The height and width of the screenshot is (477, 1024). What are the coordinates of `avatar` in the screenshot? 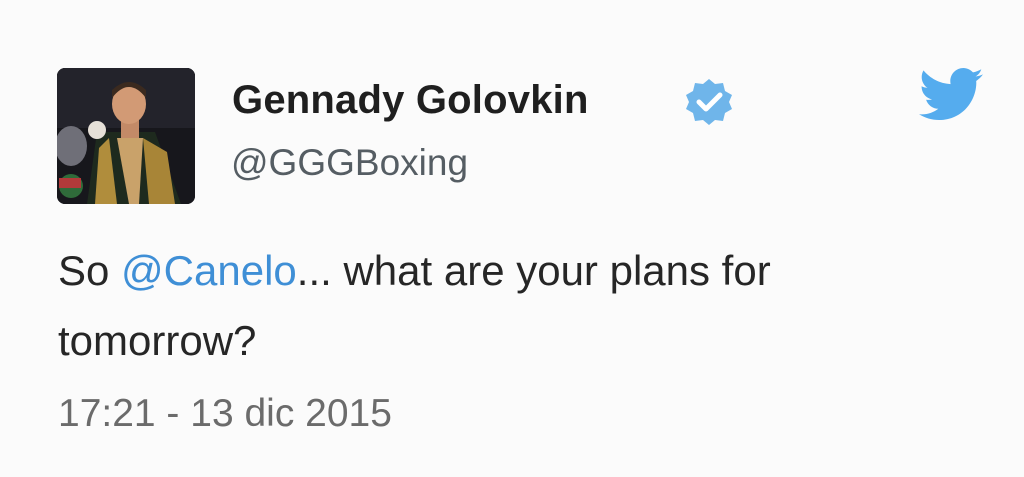 It's located at (126, 136).